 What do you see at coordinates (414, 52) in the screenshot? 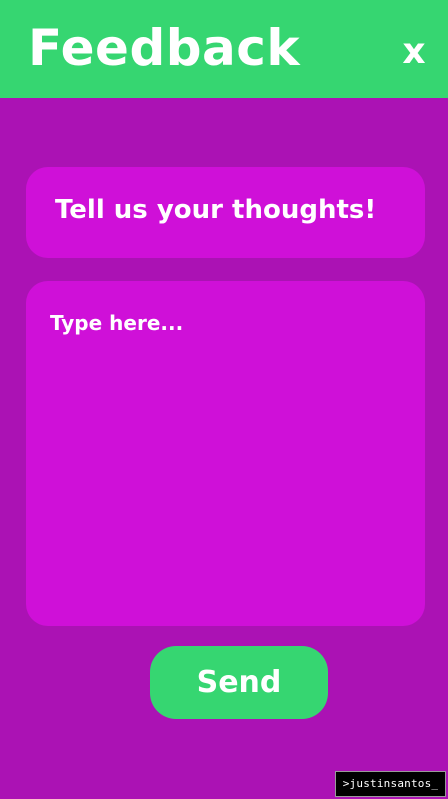
I see `close-button: x` at bounding box center [414, 52].